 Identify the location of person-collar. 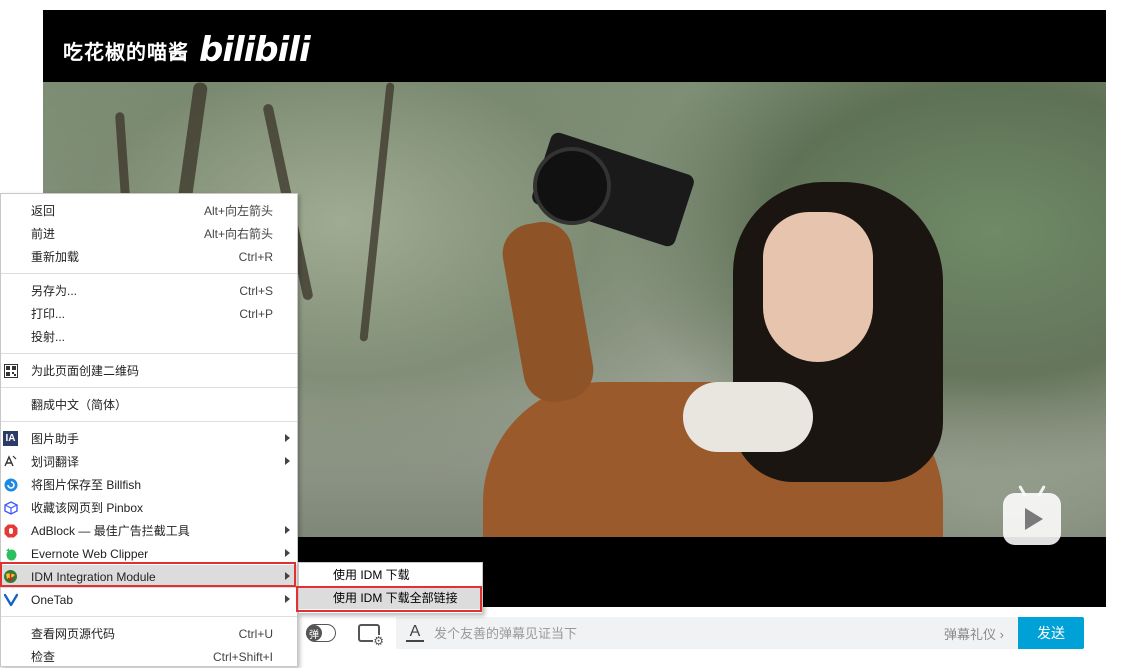
(748, 417).